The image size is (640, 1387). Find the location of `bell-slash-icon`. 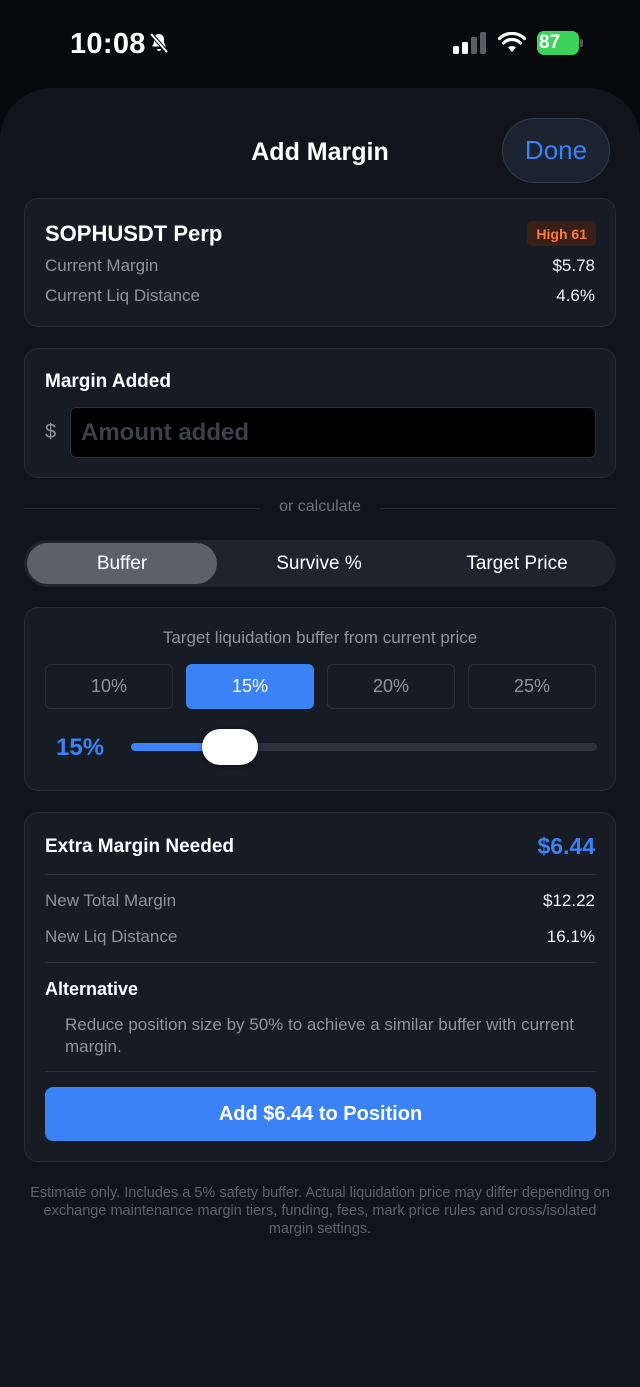

bell-slash-icon is located at coordinates (159, 43).